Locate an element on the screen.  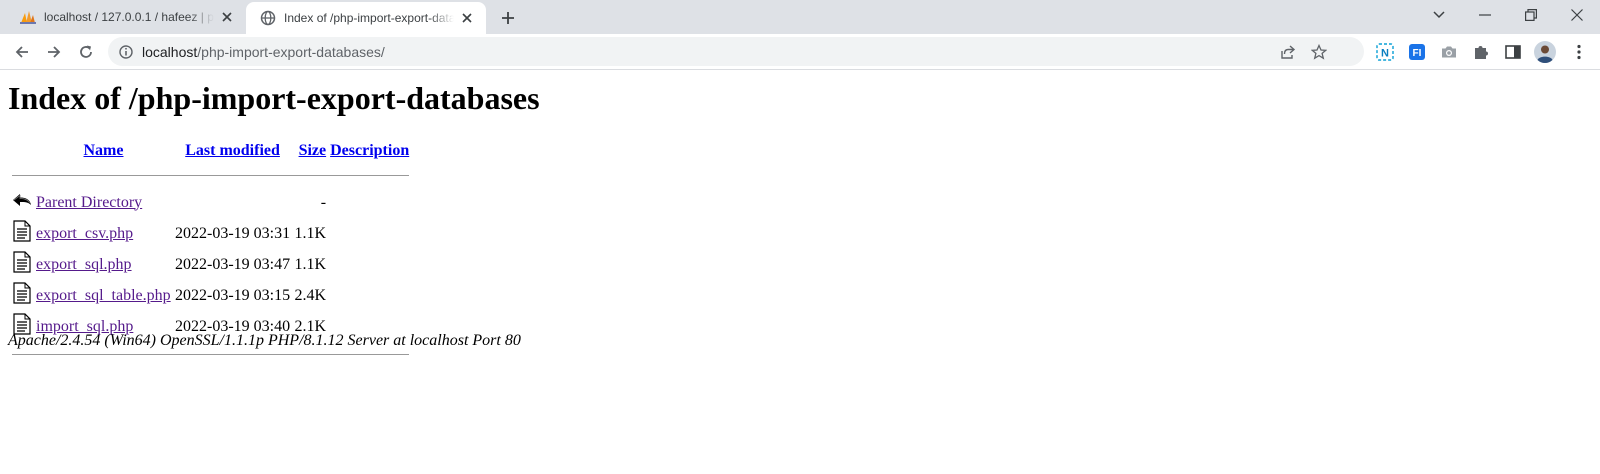
file-row: export_sql.php 2022-03-19 03:47 1.1K is located at coordinates (210, 264).